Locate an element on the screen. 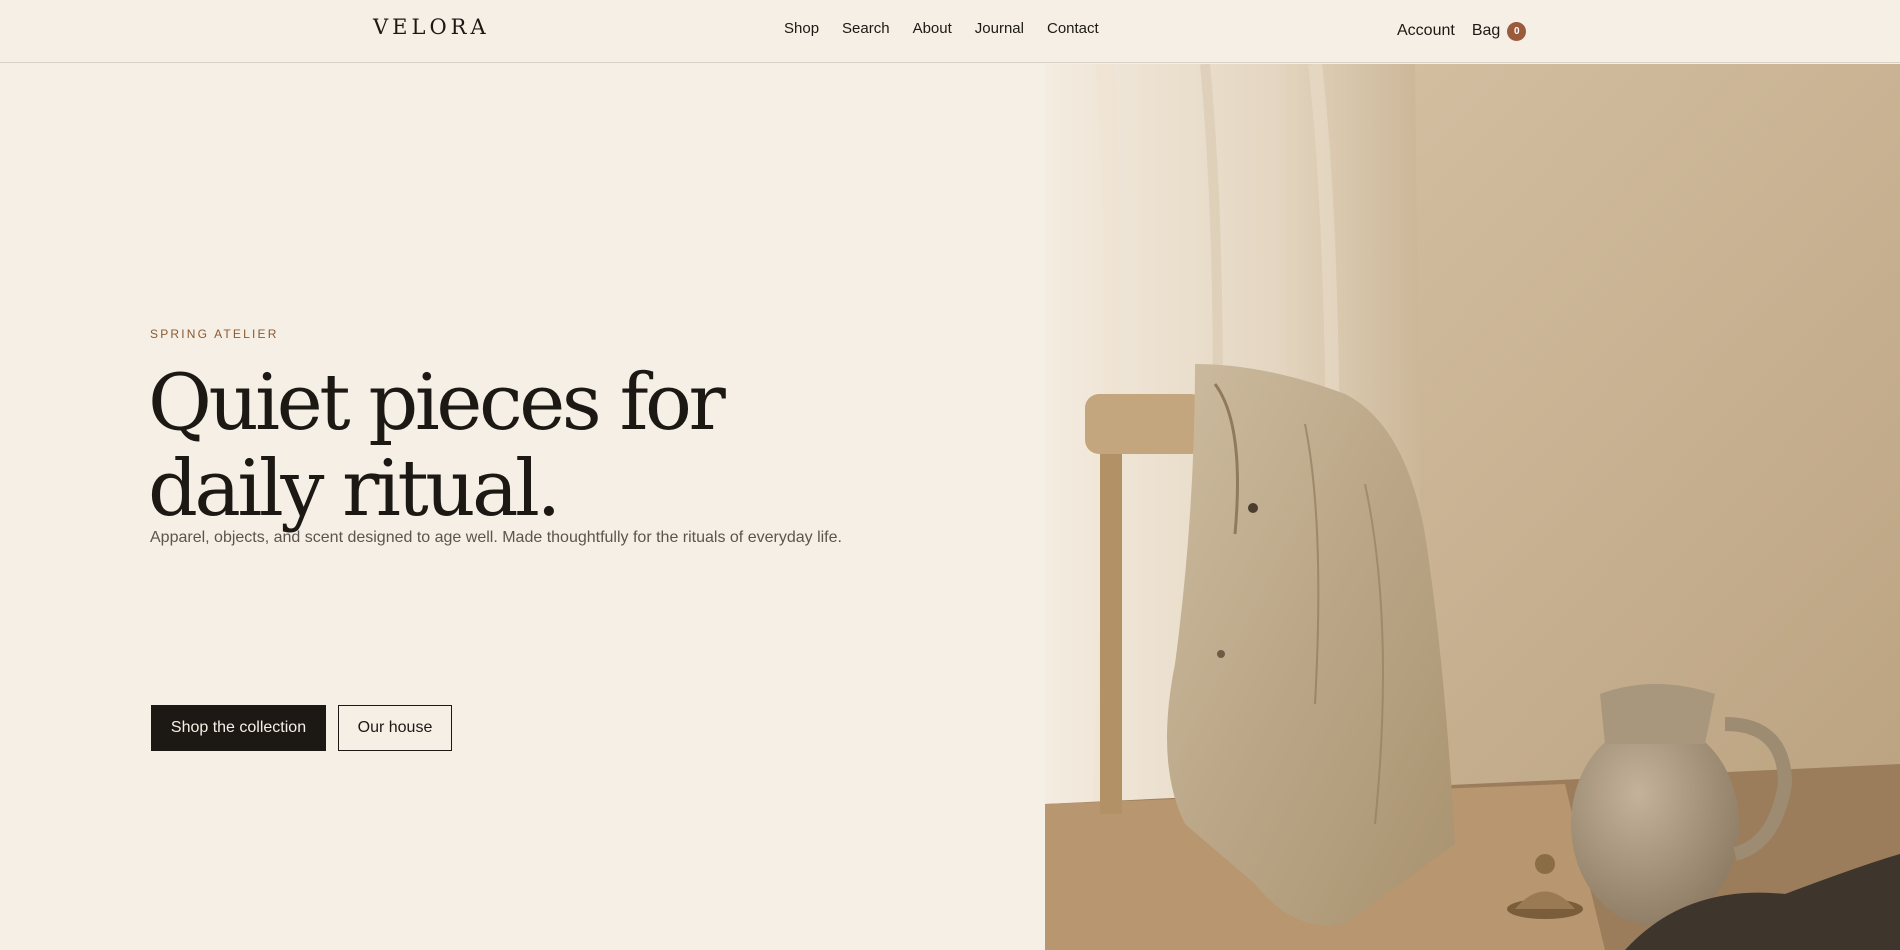  nav-search: Search is located at coordinates (866, 28).